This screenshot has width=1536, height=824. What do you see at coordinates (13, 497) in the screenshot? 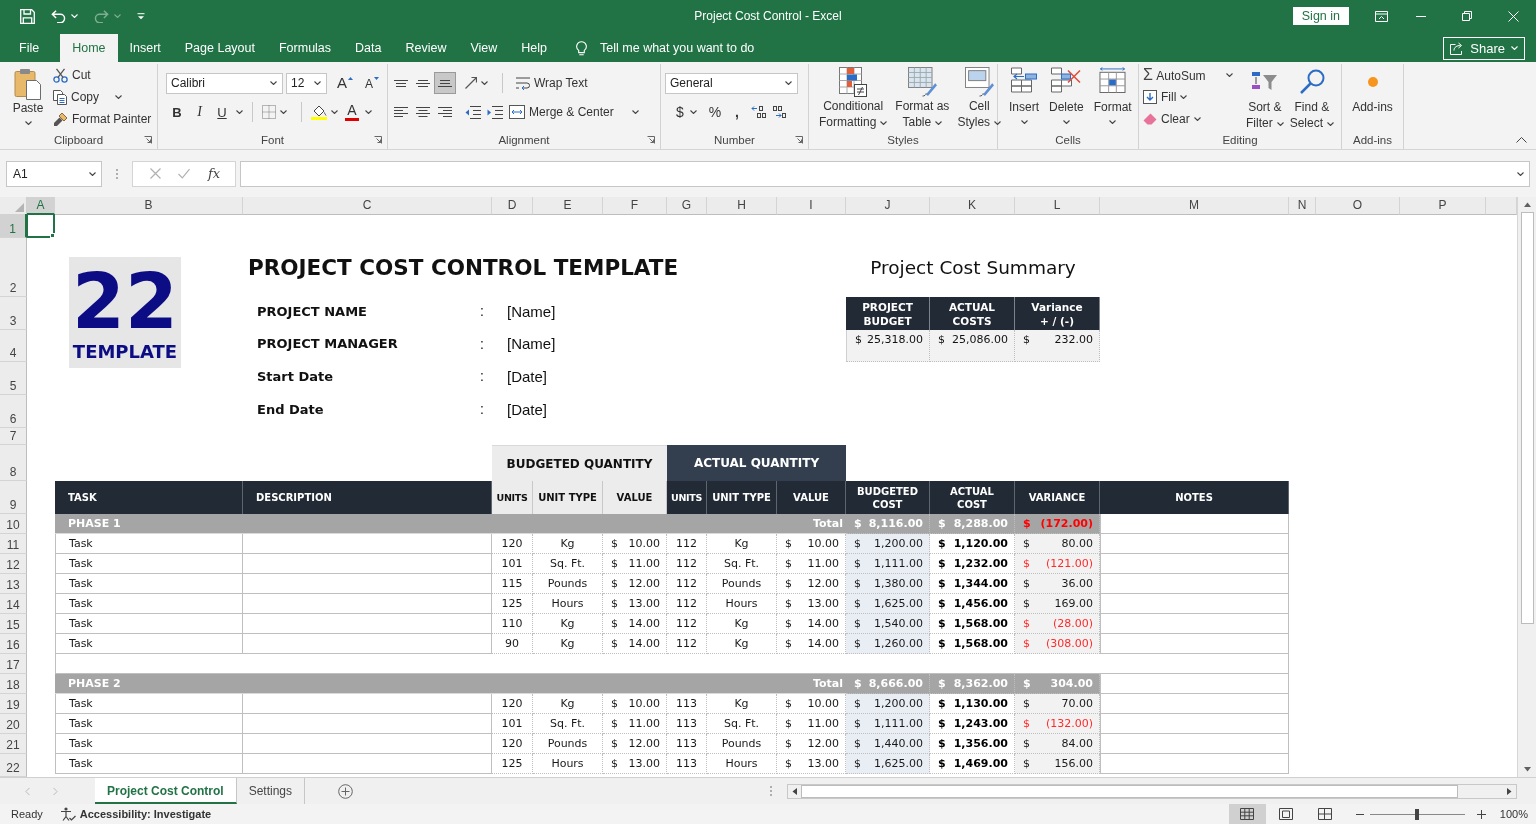
I see `row-header: 9` at bounding box center [13, 497].